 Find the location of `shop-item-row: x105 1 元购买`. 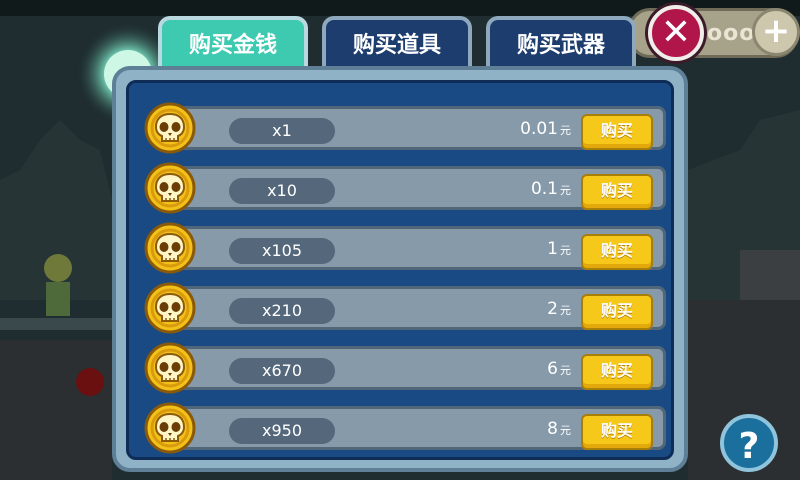

shop-item-row: x105 1 元购买 is located at coordinates (405, 248).